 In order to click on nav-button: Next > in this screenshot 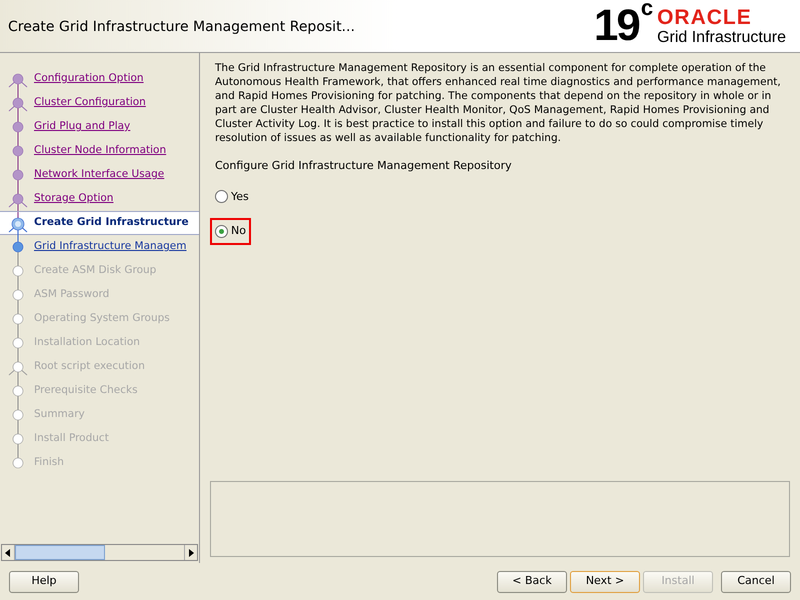, I will do `click(605, 581)`.